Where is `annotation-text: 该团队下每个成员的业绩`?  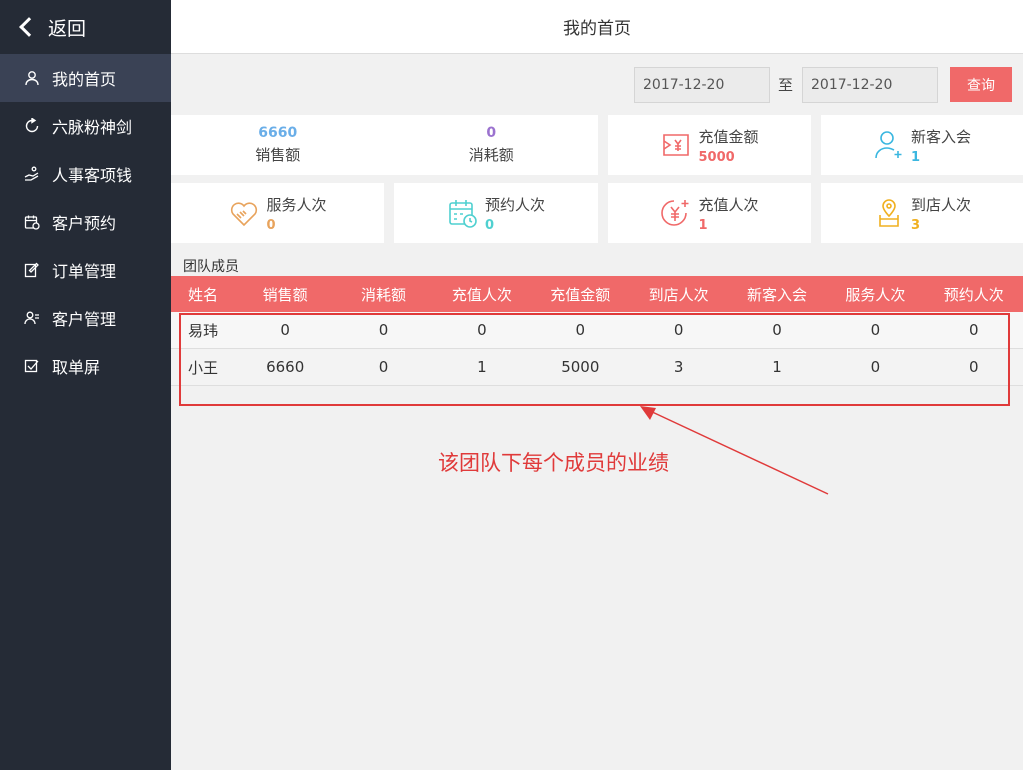
annotation-text: 该团队下每个成员的业绩 is located at coordinates (553, 463).